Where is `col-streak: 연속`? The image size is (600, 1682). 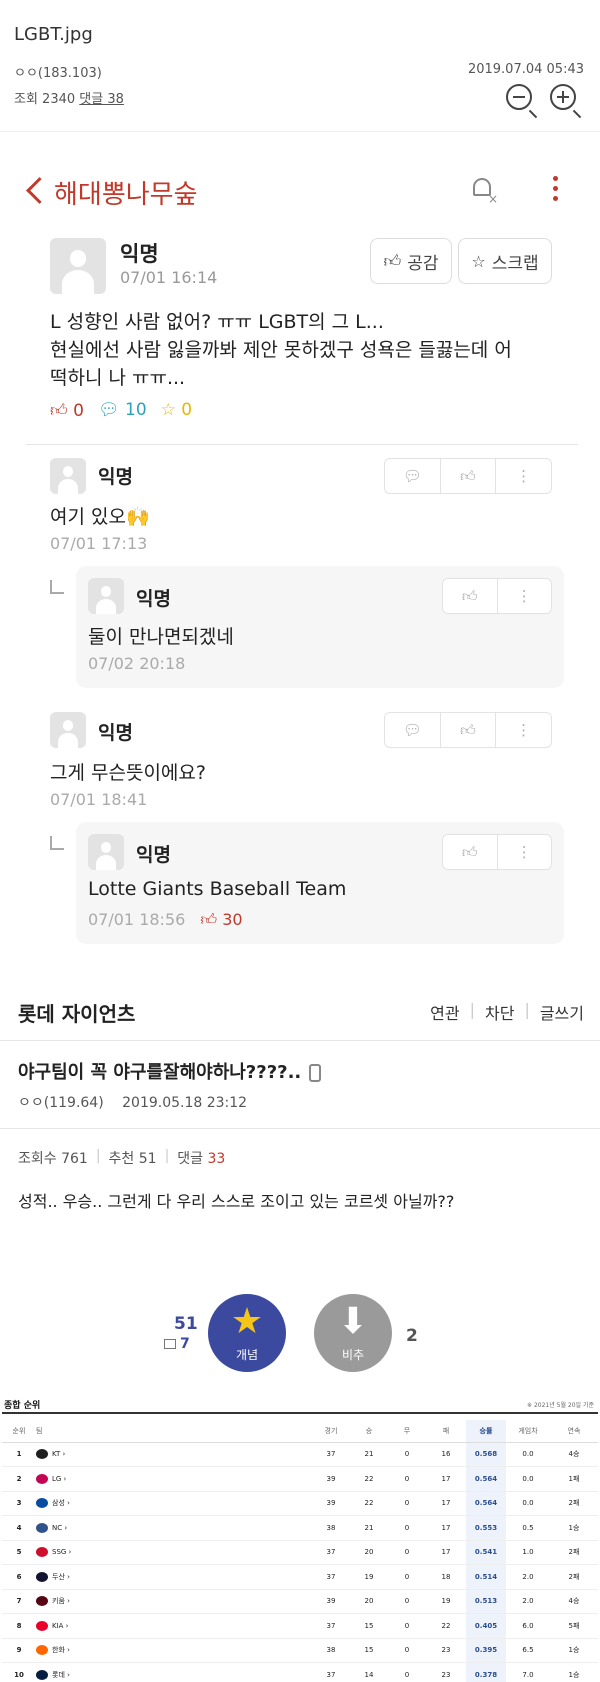
col-streak: 연속 is located at coordinates (574, 1431).